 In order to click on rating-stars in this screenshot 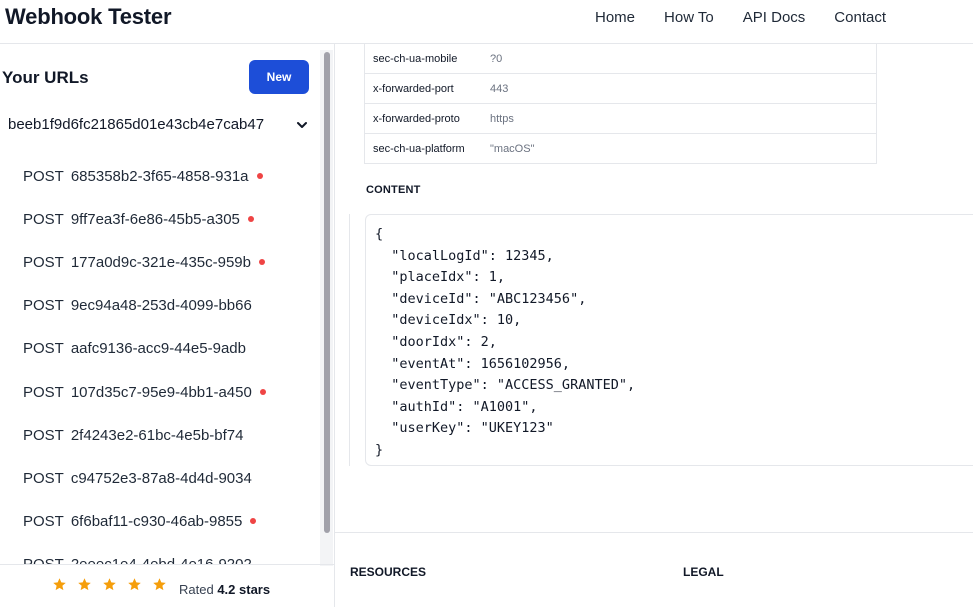, I will do `click(109, 584)`.